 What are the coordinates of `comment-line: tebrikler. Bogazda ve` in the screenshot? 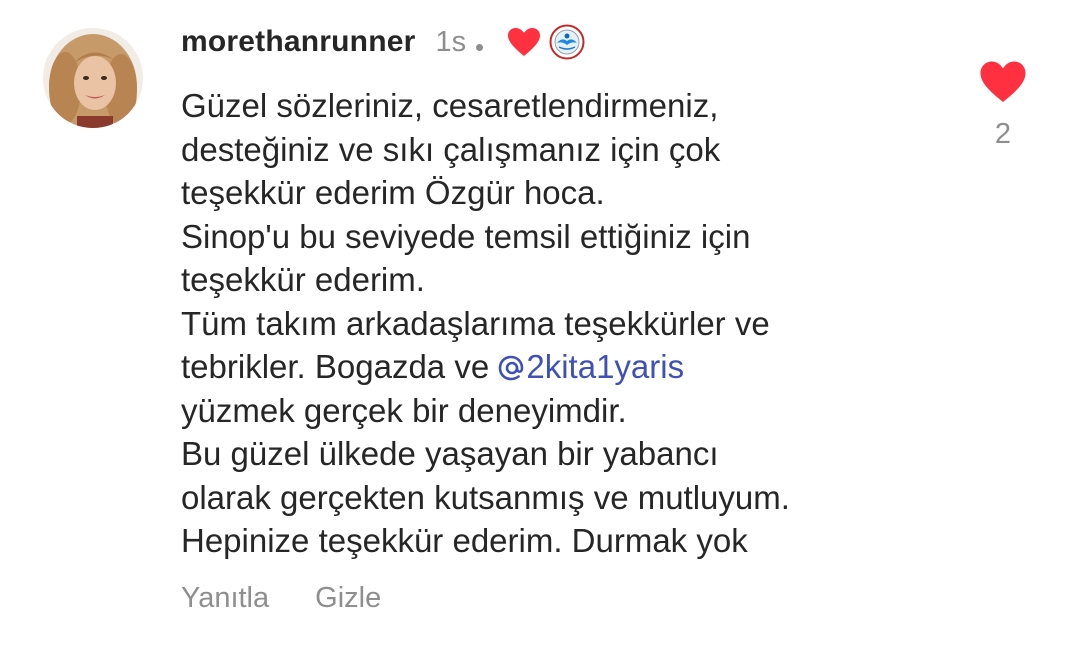 It's located at (340, 366).